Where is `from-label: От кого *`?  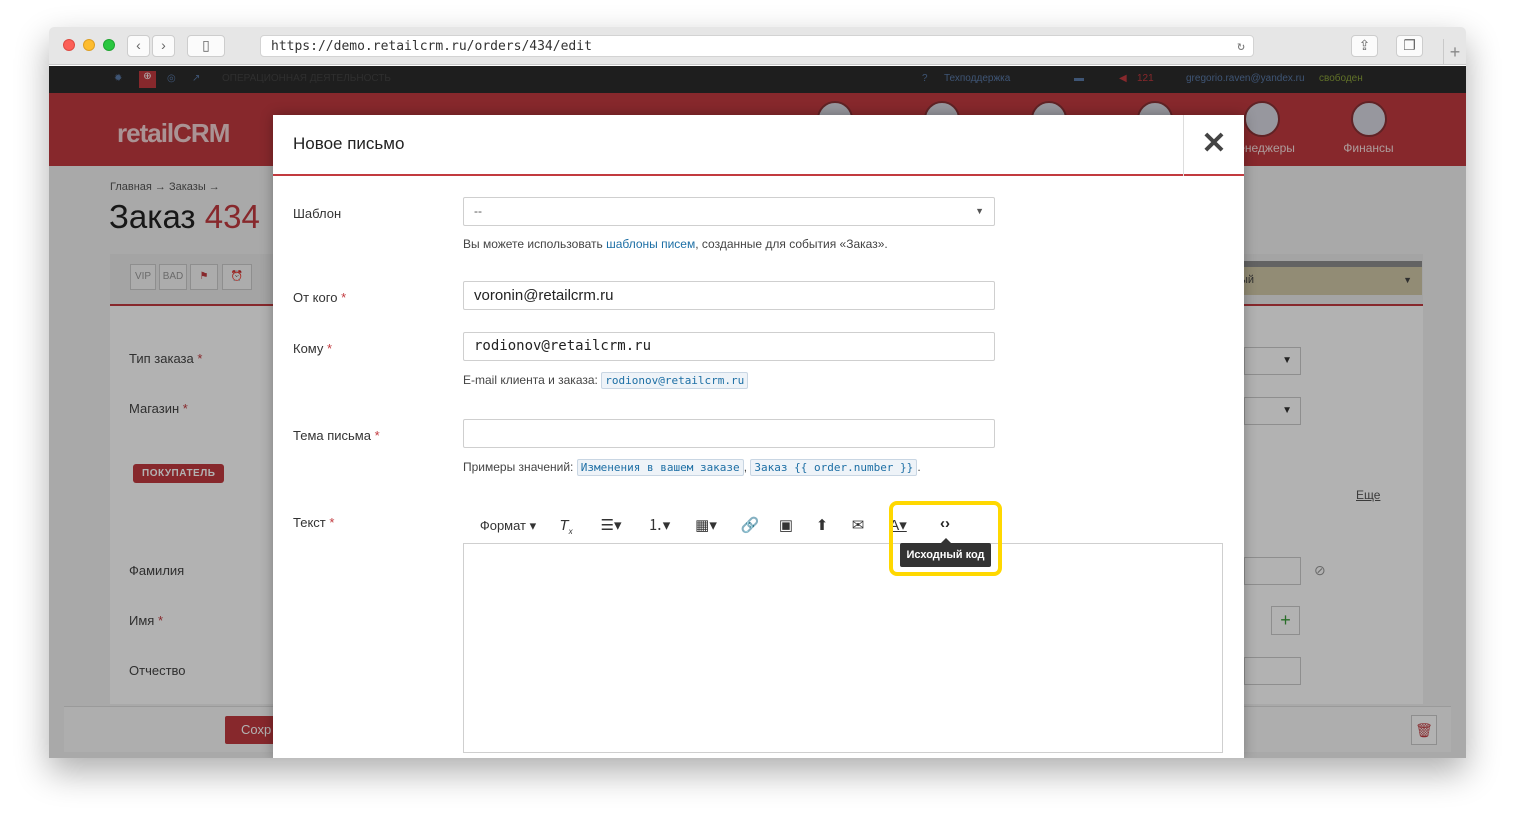 from-label: От кого * is located at coordinates (319, 297).